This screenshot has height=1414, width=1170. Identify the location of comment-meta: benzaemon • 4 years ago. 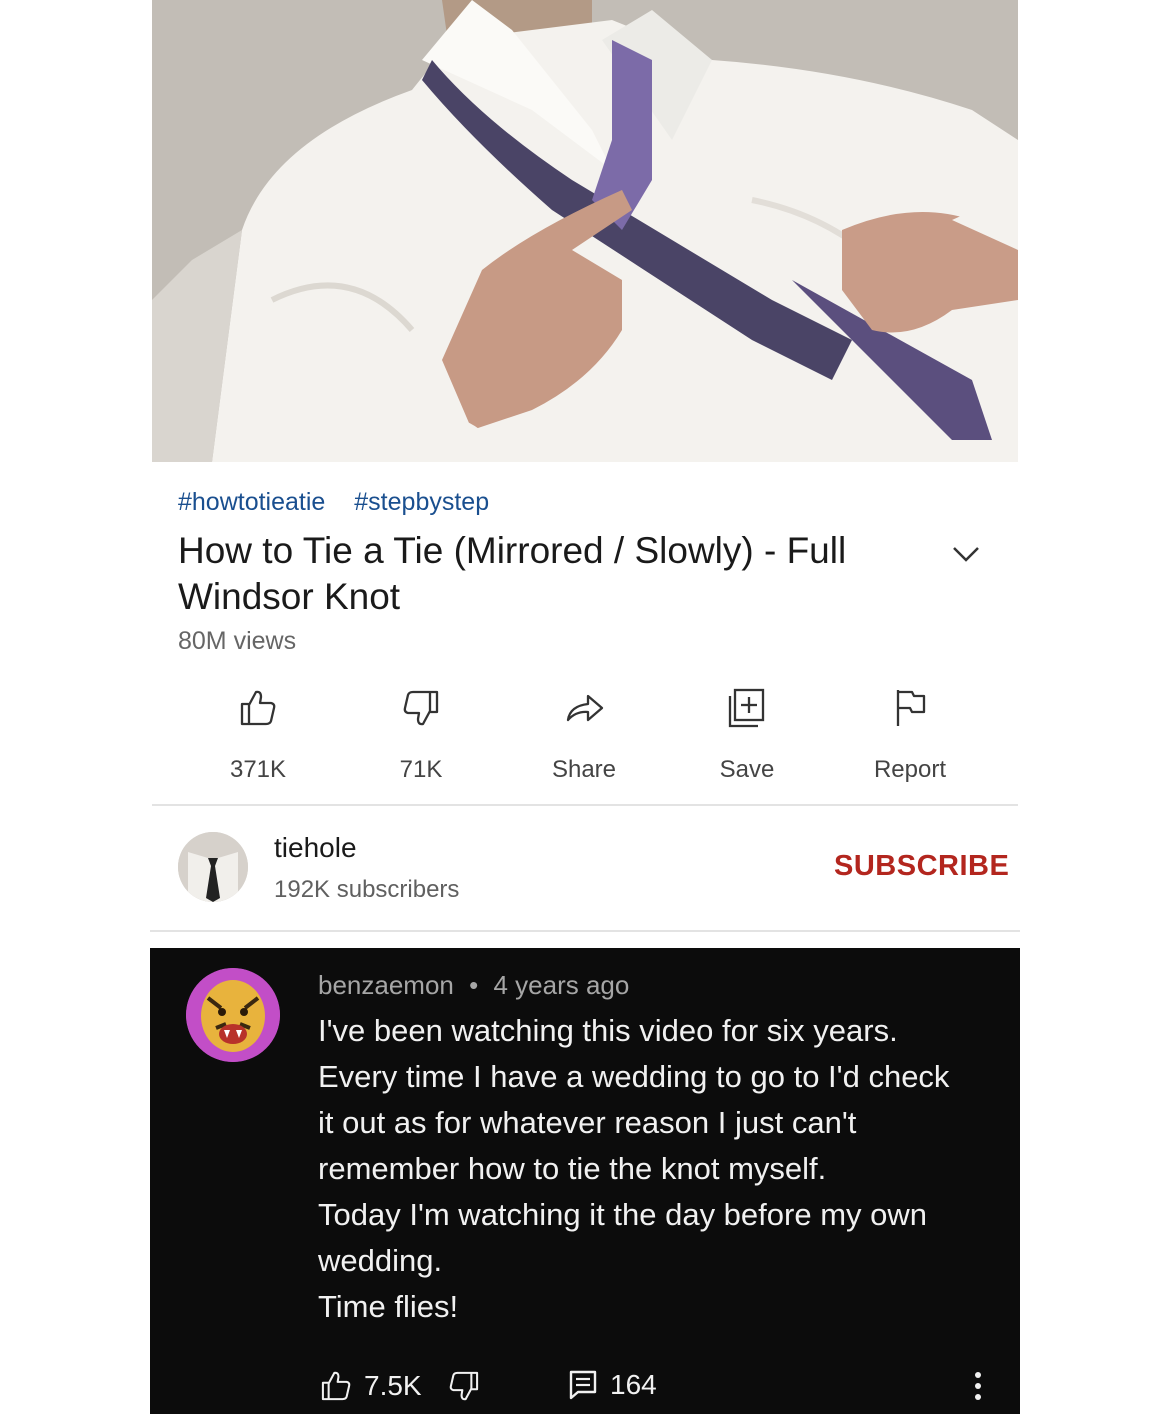
(473, 985).